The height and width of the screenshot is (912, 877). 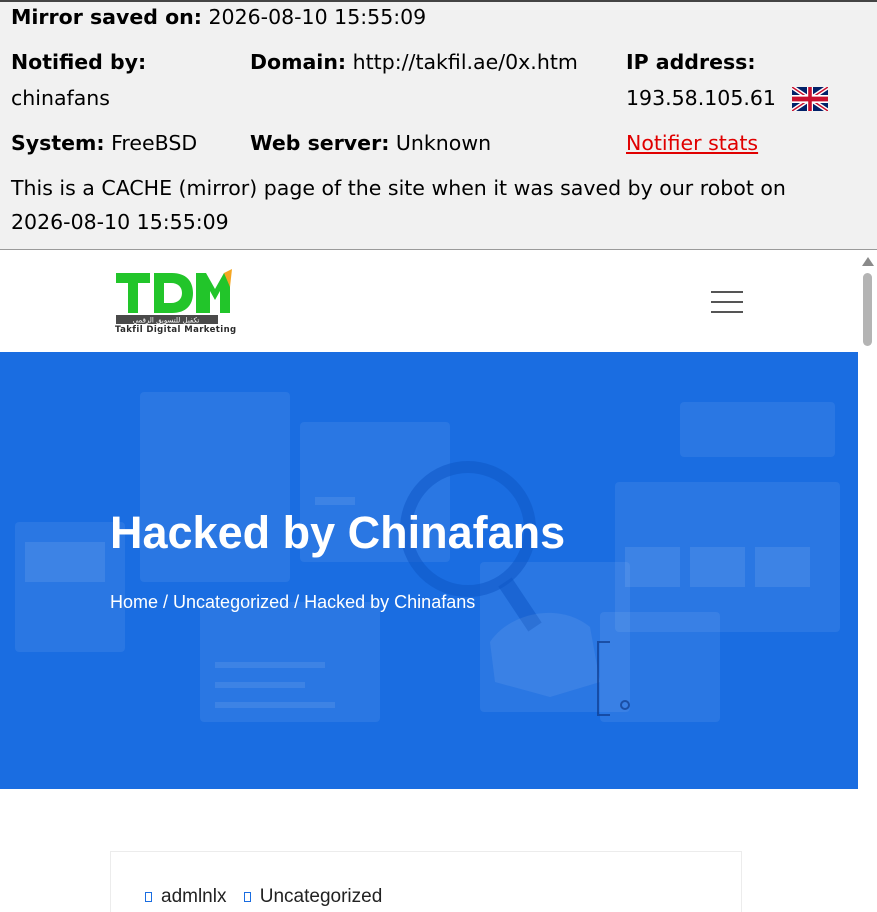 What do you see at coordinates (701, 98) in the screenshot?
I see `ip-address-value: 193.58.105.61` at bounding box center [701, 98].